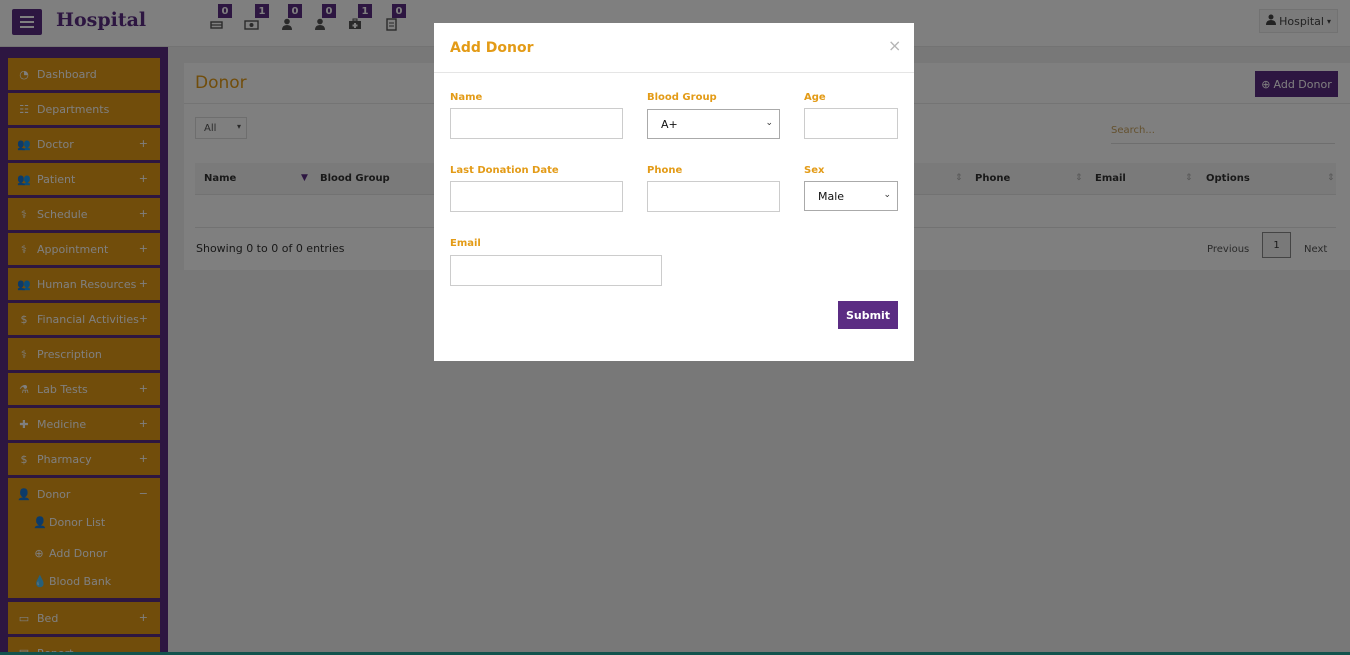  I want to click on age-input, so click(851, 123).